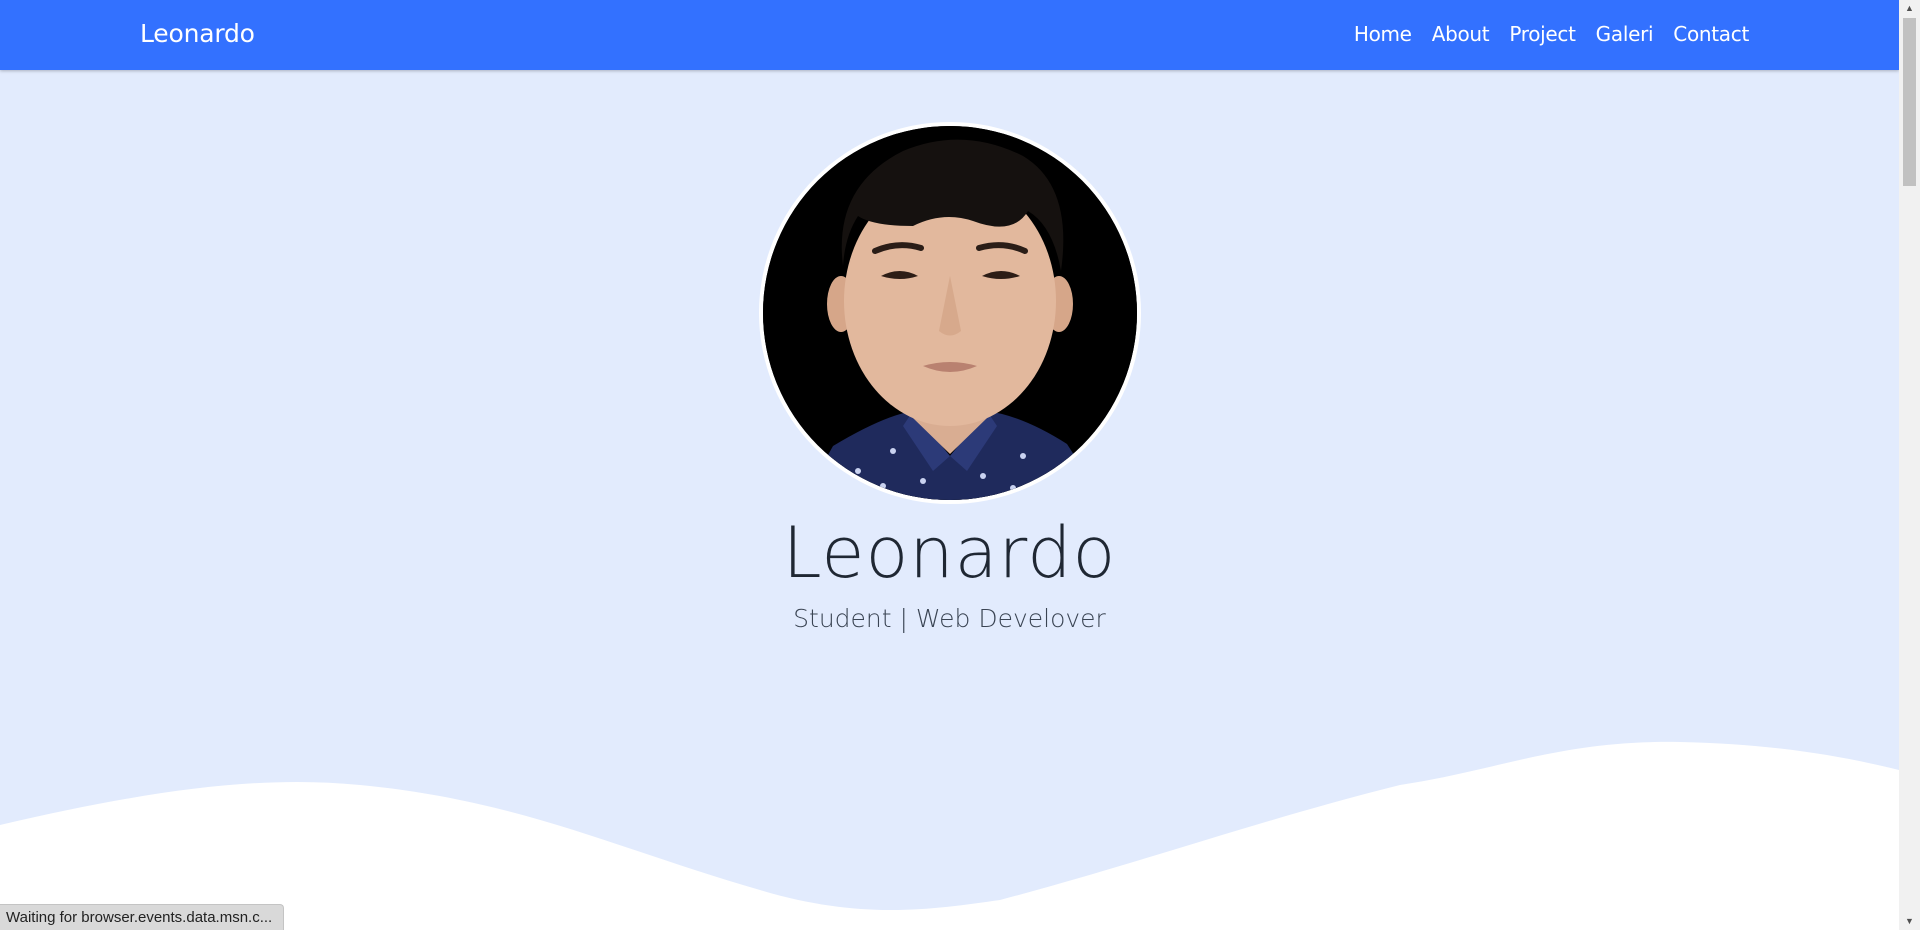  What do you see at coordinates (1909, 8) in the screenshot?
I see `scroll-up-arrow-icon: ▲` at bounding box center [1909, 8].